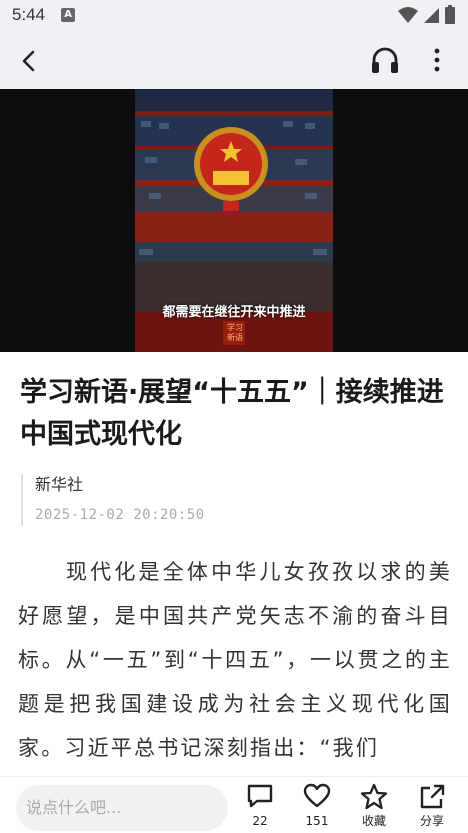 The image size is (468, 833). What do you see at coordinates (373, 821) in the screenshot?
I see `favorite-label: 收藏` at bounding box center [373, 821].